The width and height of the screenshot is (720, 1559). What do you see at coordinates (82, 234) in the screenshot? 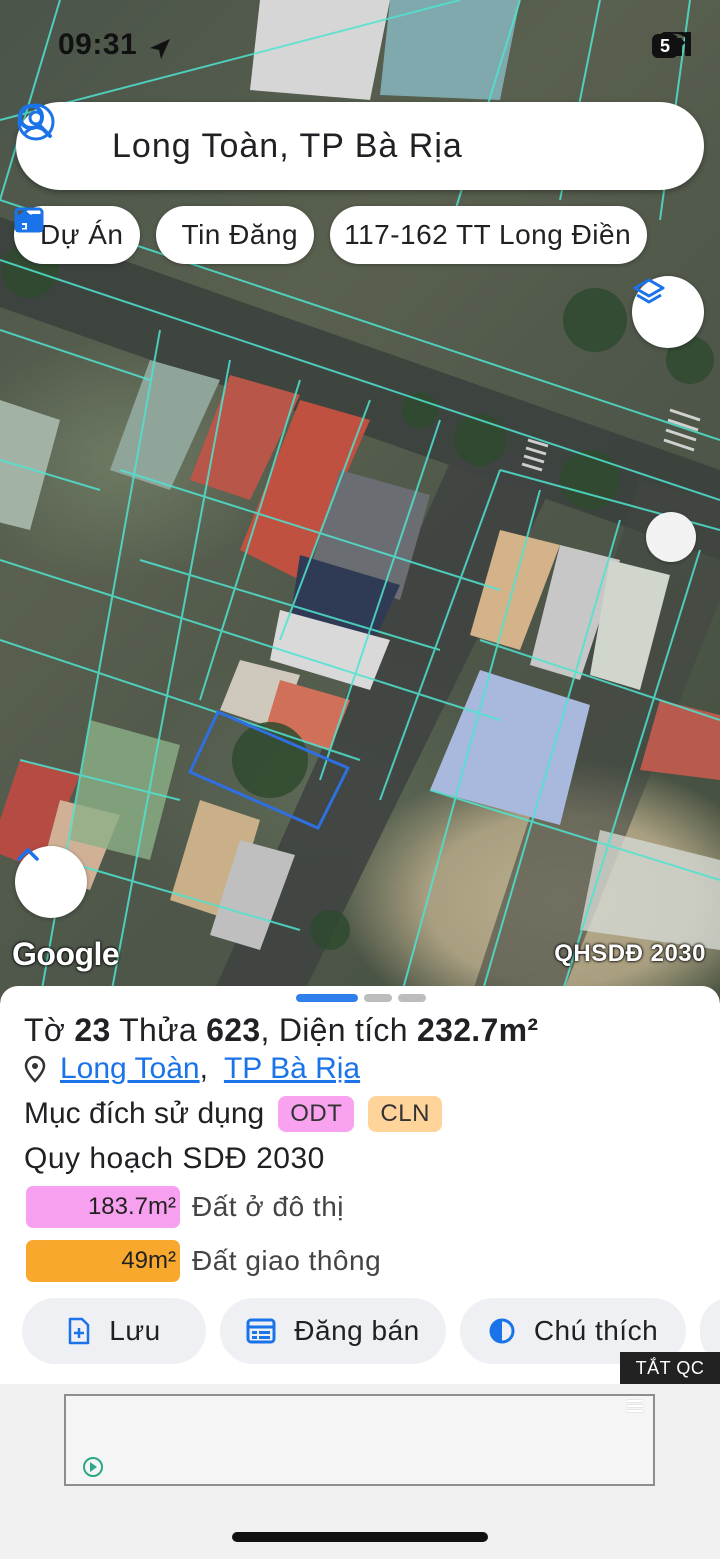
I see `chip-label: Dự Án` at bounding box center [82, 234].